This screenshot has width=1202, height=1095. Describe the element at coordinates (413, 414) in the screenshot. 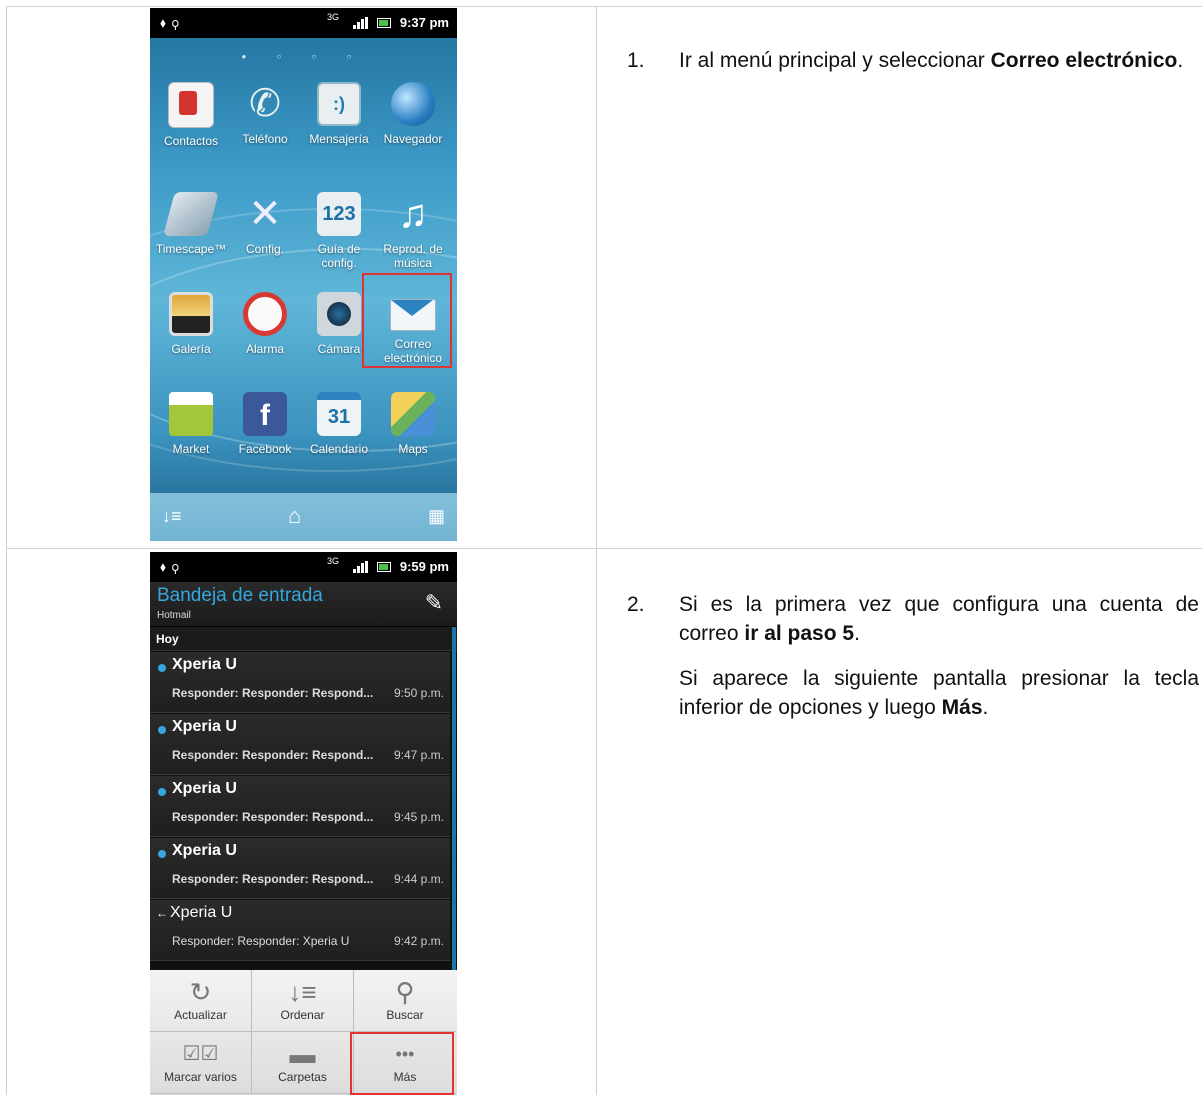

I see `maps-icon` at that location.